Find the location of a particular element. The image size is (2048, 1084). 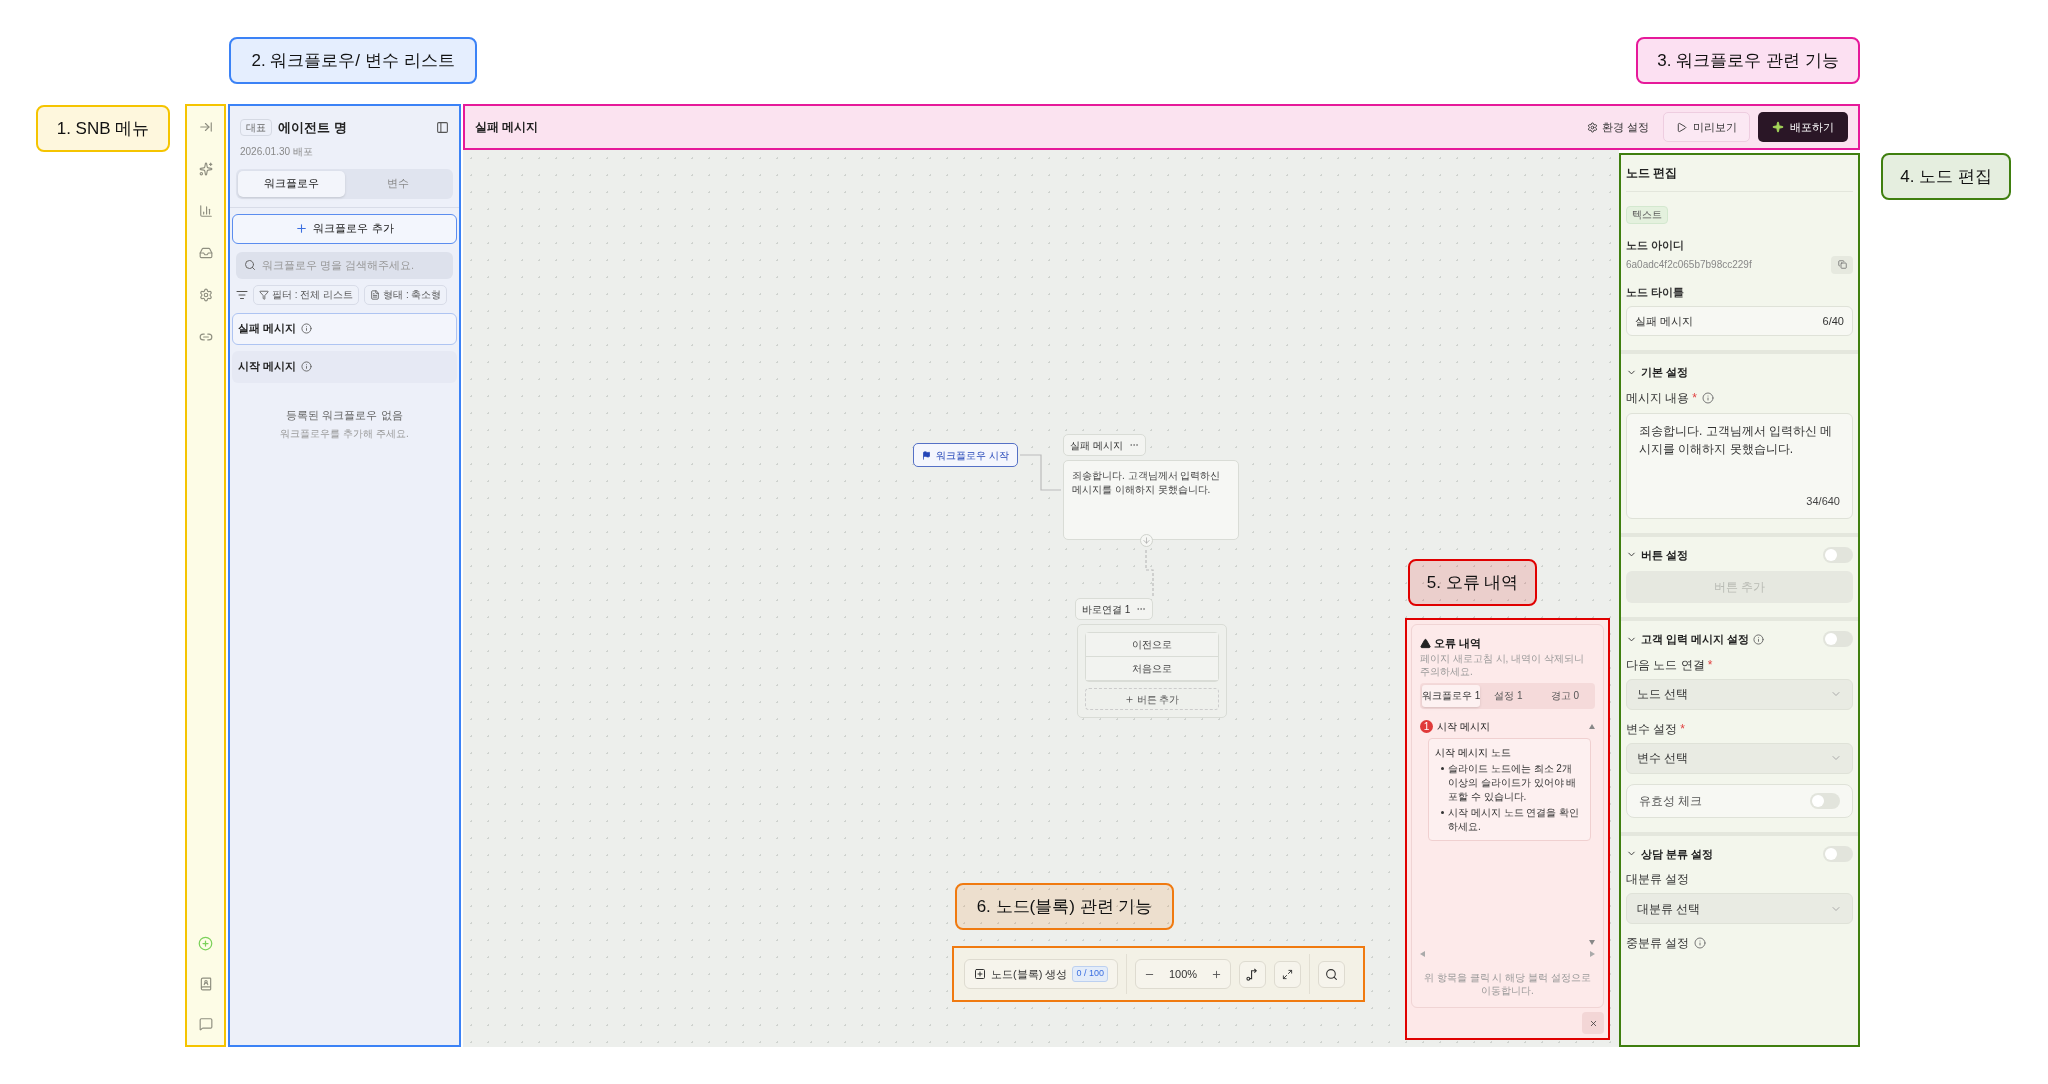

section-title: 고객 입력 메시지 설정 is located at coordinates (1695, 639).